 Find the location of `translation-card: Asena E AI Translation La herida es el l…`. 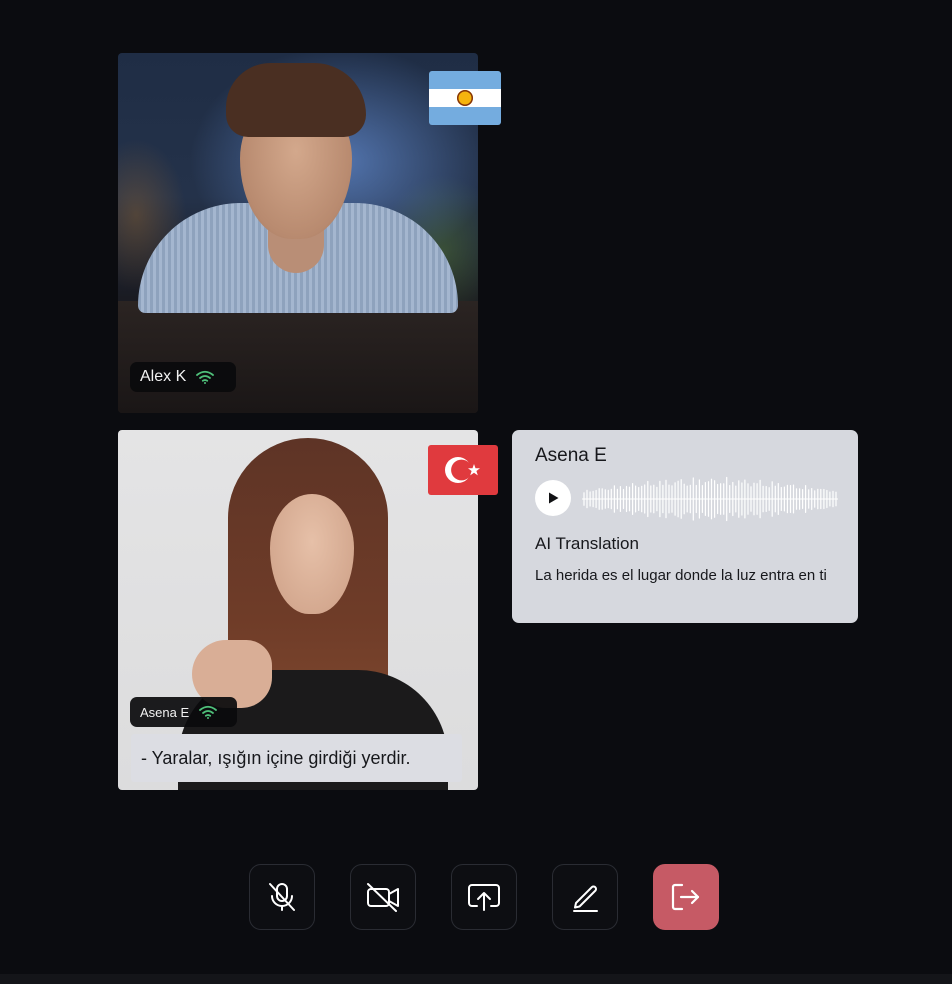

translation-card: Asena E AI Translation La herida es el l… is located at coordinates (685, 526).